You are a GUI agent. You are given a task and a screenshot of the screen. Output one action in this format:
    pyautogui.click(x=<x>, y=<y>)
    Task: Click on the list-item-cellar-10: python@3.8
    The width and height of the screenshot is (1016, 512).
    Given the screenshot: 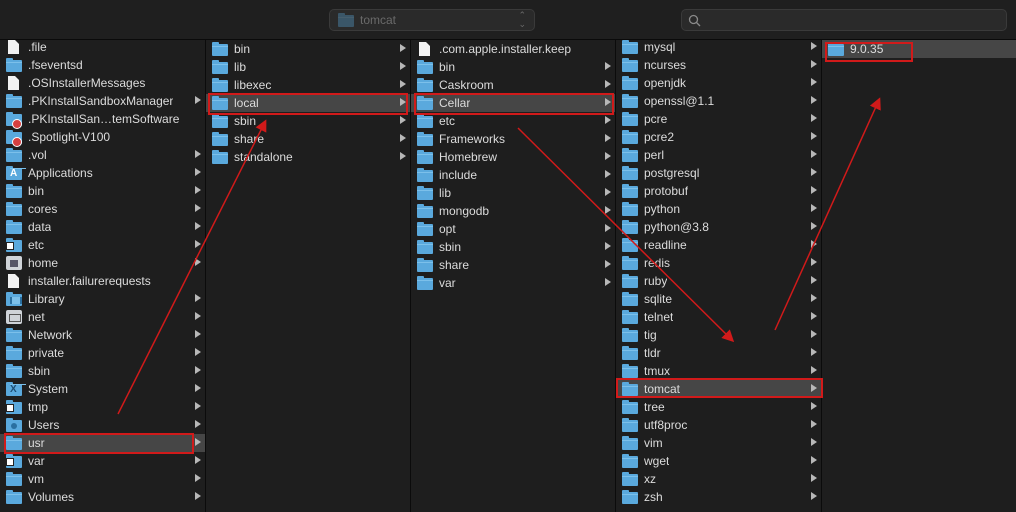 What is the action you would take?
    pyautogui.click(x=718, y=227)
    